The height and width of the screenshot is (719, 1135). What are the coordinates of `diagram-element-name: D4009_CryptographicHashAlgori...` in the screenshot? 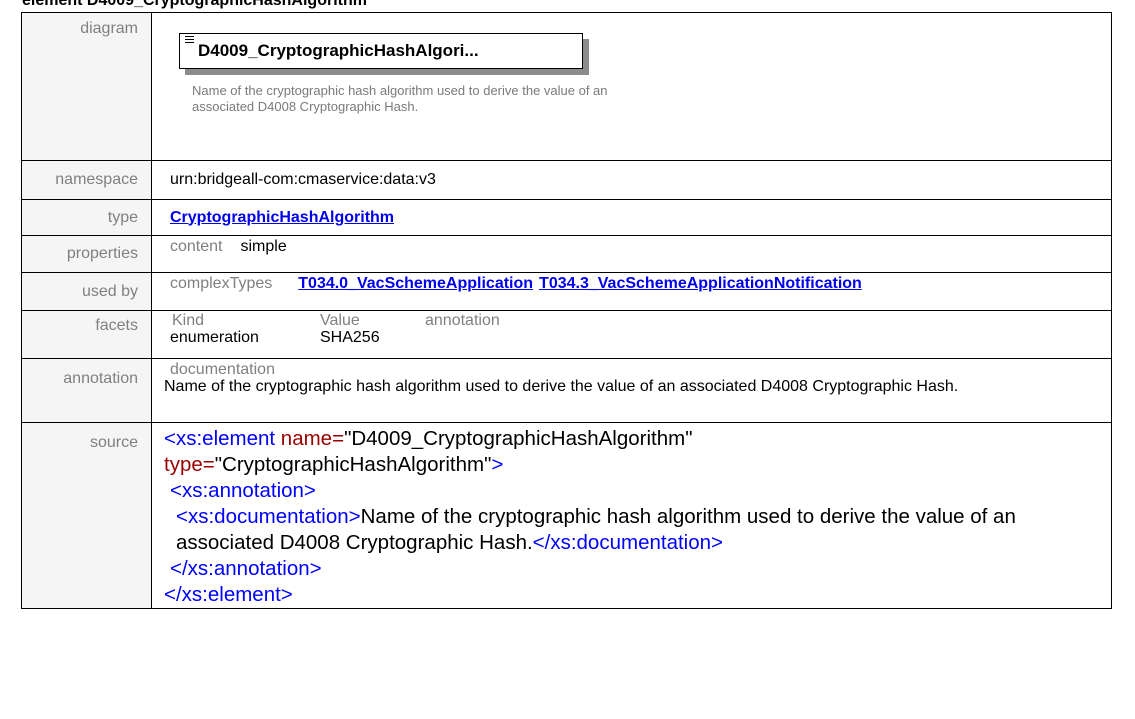 It's located at (338, 50).